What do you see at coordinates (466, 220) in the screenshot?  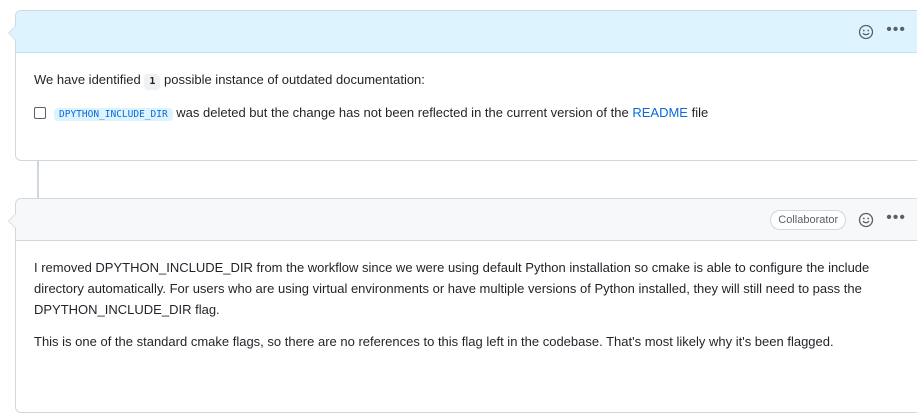 I see `comment-header: Collaborator •••` at bounding box center [466, 220].